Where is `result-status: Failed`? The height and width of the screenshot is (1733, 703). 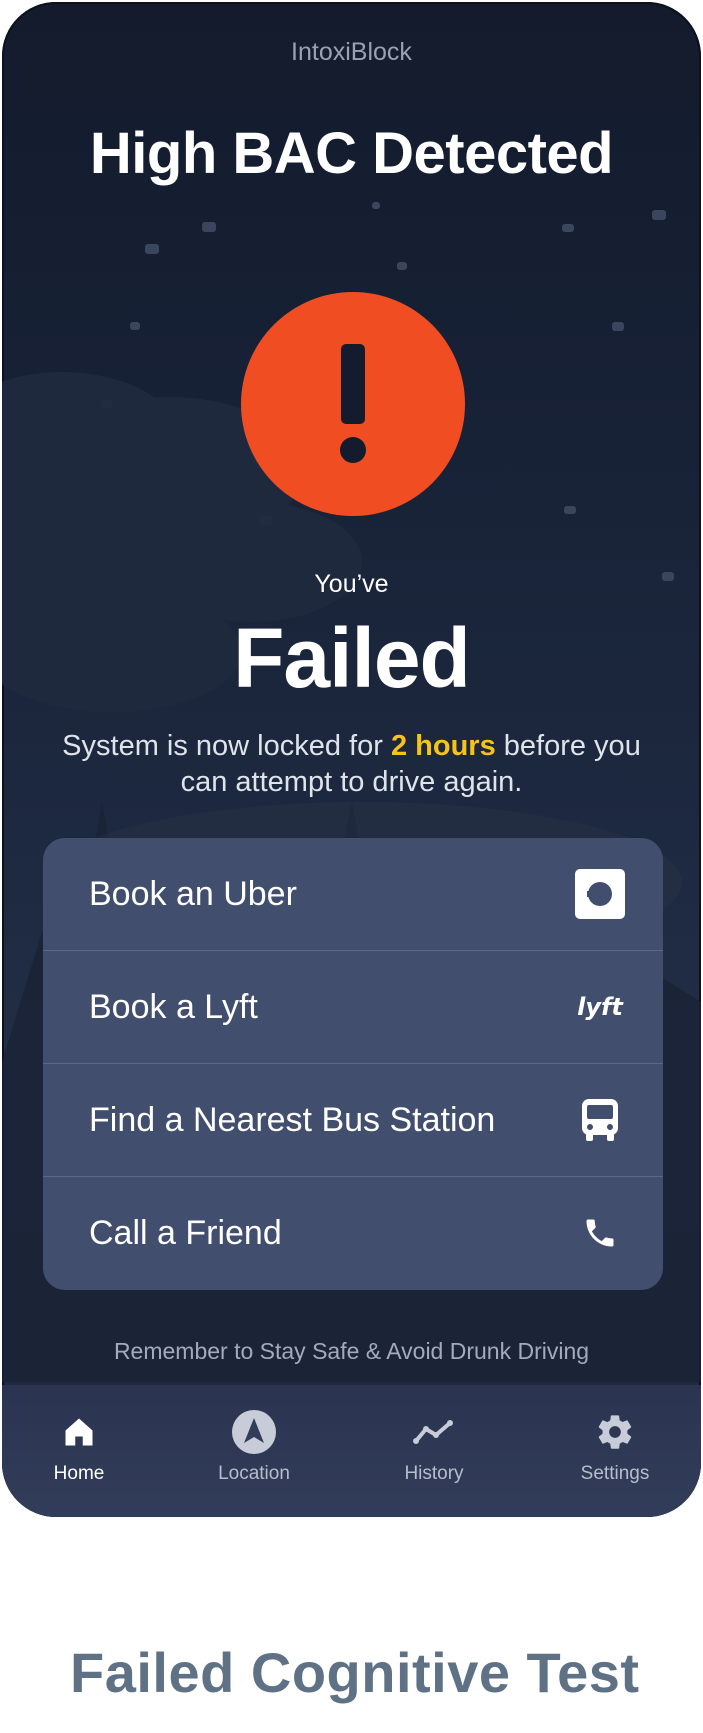
result-status: Failed is located at coordinates (352, 658).